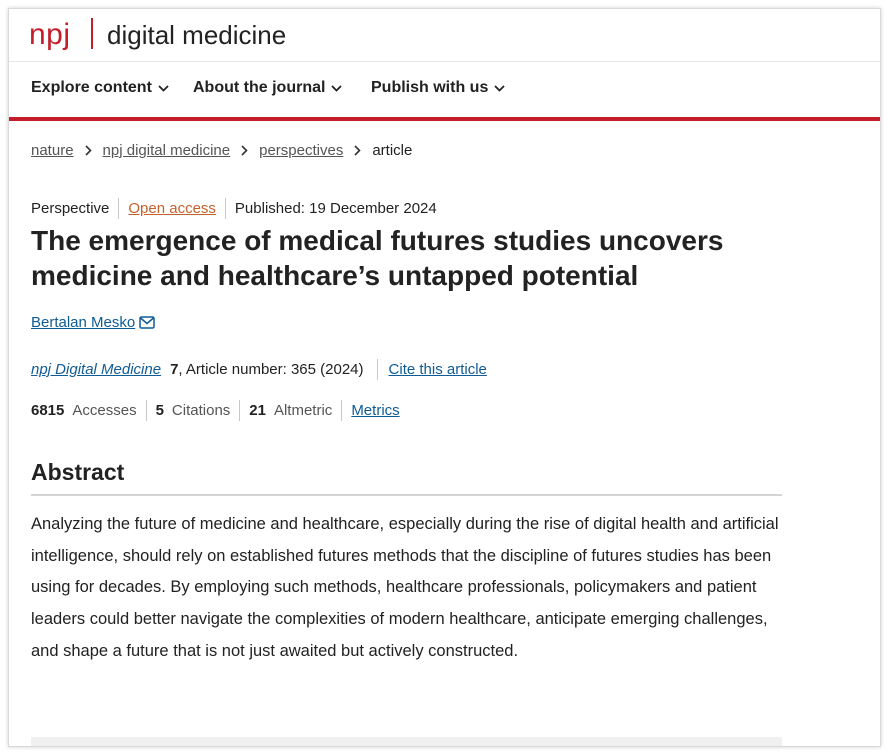 This screenshot has width=887, height=753. Describe the element at coordinates (196, 35) in the screenshot. I see `brand-journal-name: digital medicine` at that location.